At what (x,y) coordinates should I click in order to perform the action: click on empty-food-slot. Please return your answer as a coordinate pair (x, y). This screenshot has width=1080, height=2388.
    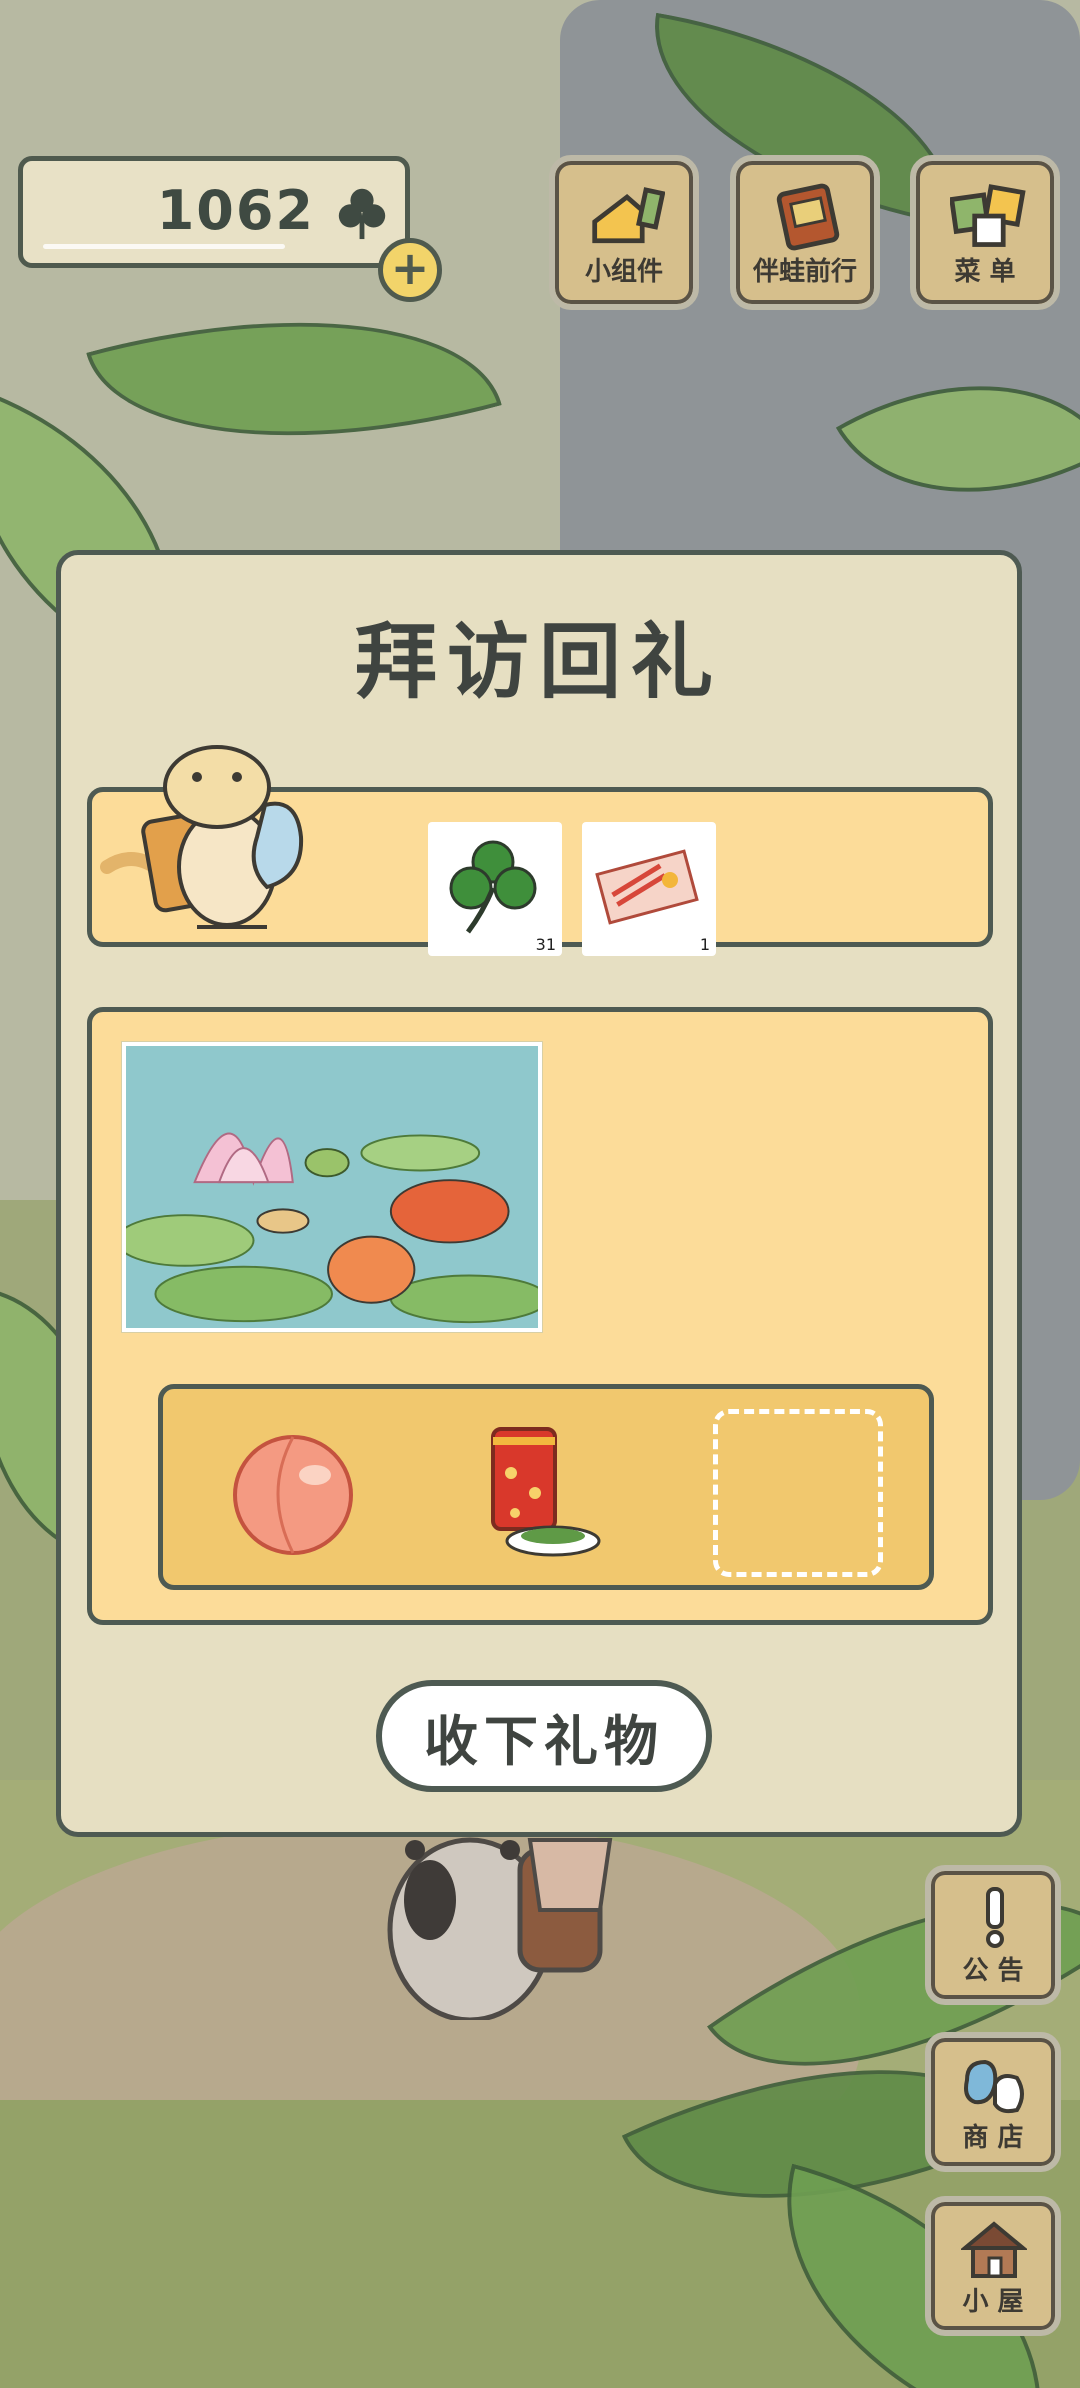
    Looking at the image, I should click on (798, 1493).